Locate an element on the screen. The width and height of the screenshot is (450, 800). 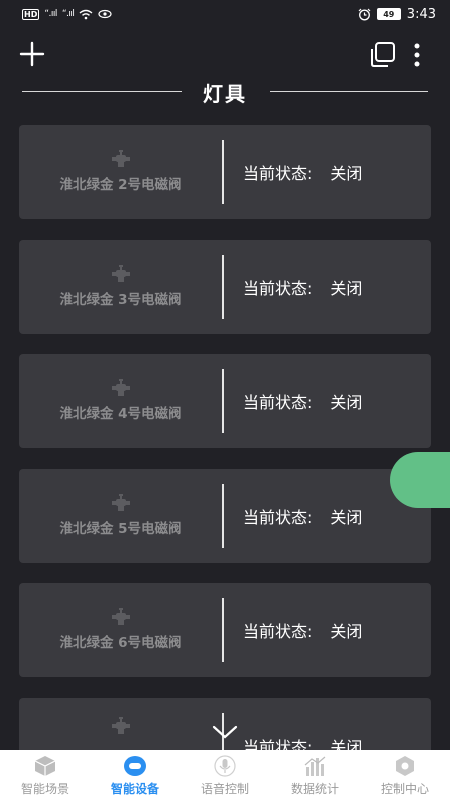
device-card: 淮北绿金 3号电磁阀 当前状态: 关闭 is located at coordinates (225, 287).